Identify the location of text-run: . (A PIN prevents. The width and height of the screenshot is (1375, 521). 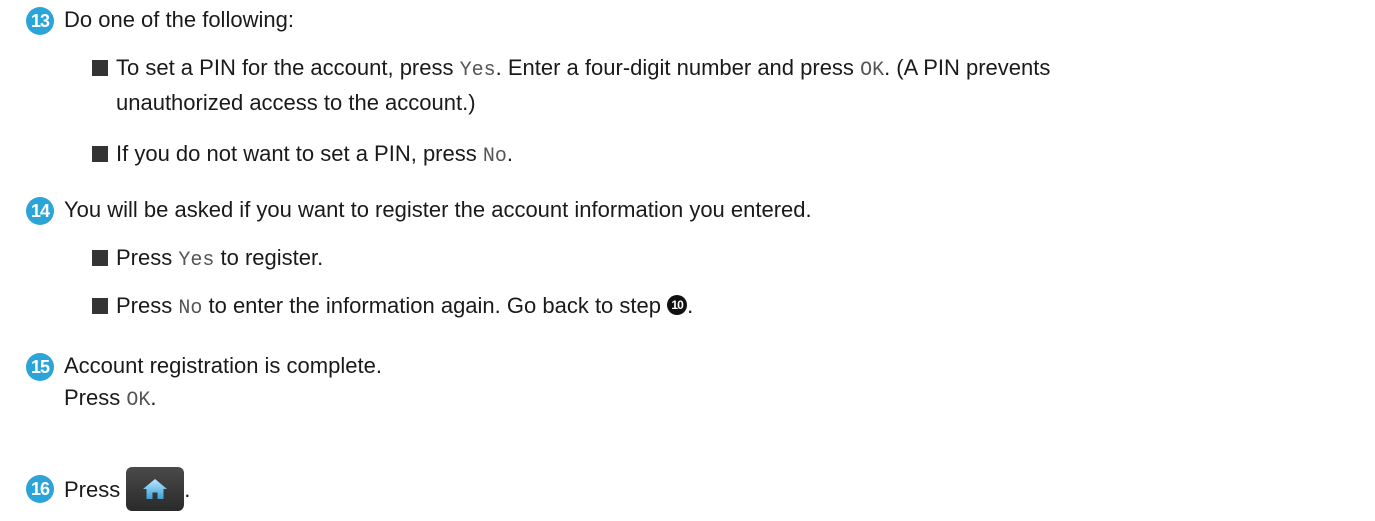
(967, 67).